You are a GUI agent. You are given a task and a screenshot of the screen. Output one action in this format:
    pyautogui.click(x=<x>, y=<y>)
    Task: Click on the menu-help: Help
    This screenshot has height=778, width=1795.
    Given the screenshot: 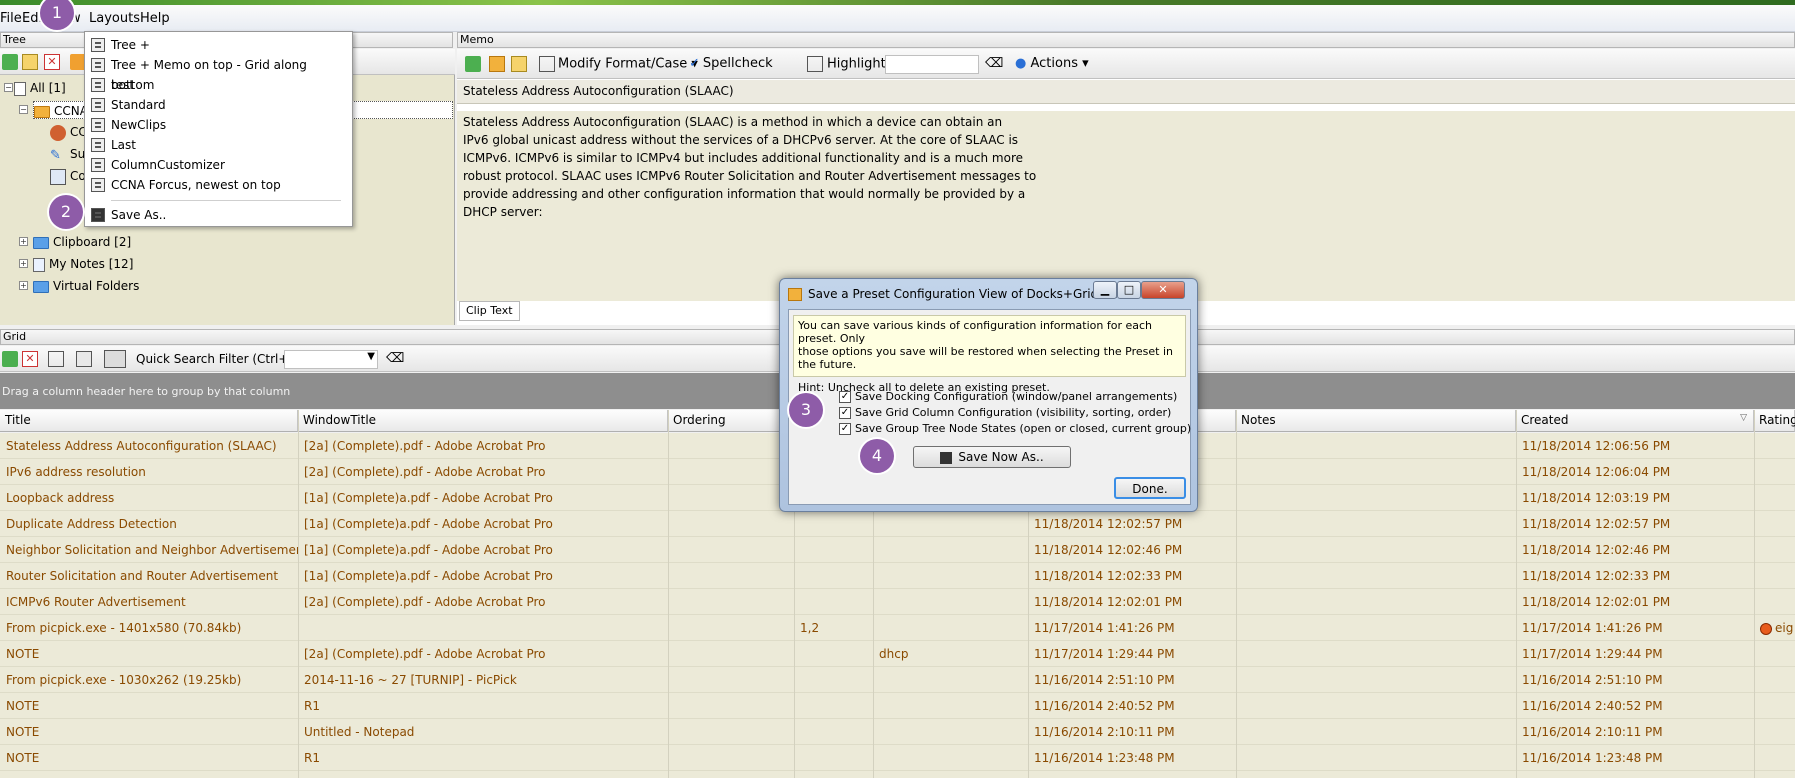 What is the action you would take?
    pyautogui.click(x=155, y=18)
    